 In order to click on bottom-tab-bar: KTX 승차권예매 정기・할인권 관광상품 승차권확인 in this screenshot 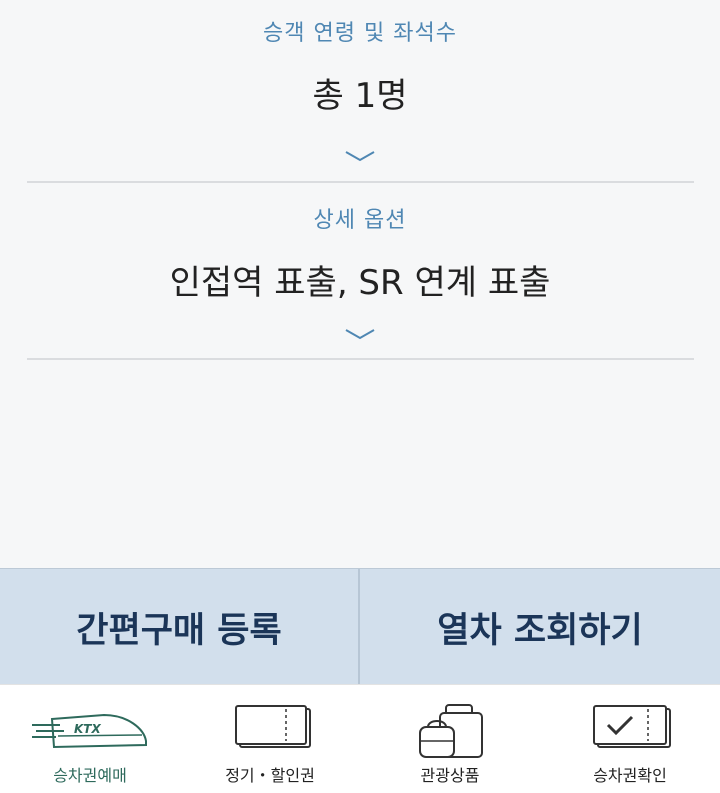, I will do `click(360, 738)`.